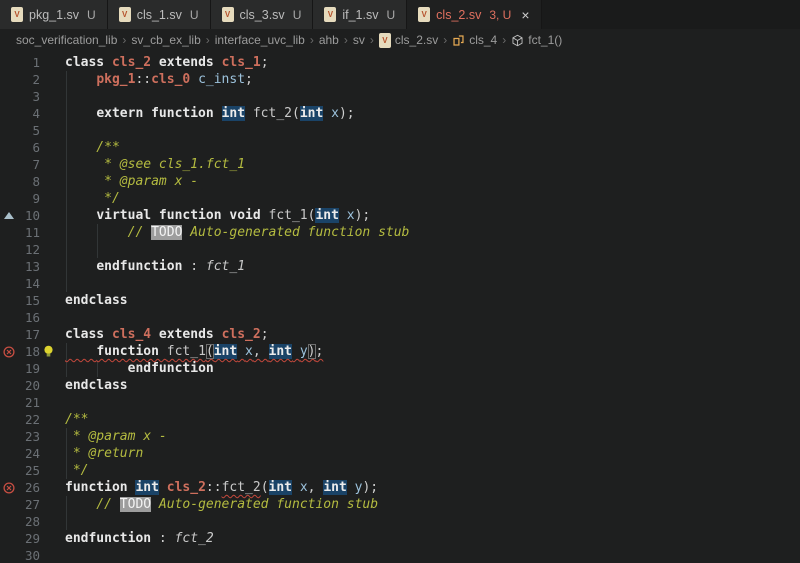  What do you see at coordinates (29, 453) in the screenshot?
I see `line-number: 24` at bounding box center [29, 453].